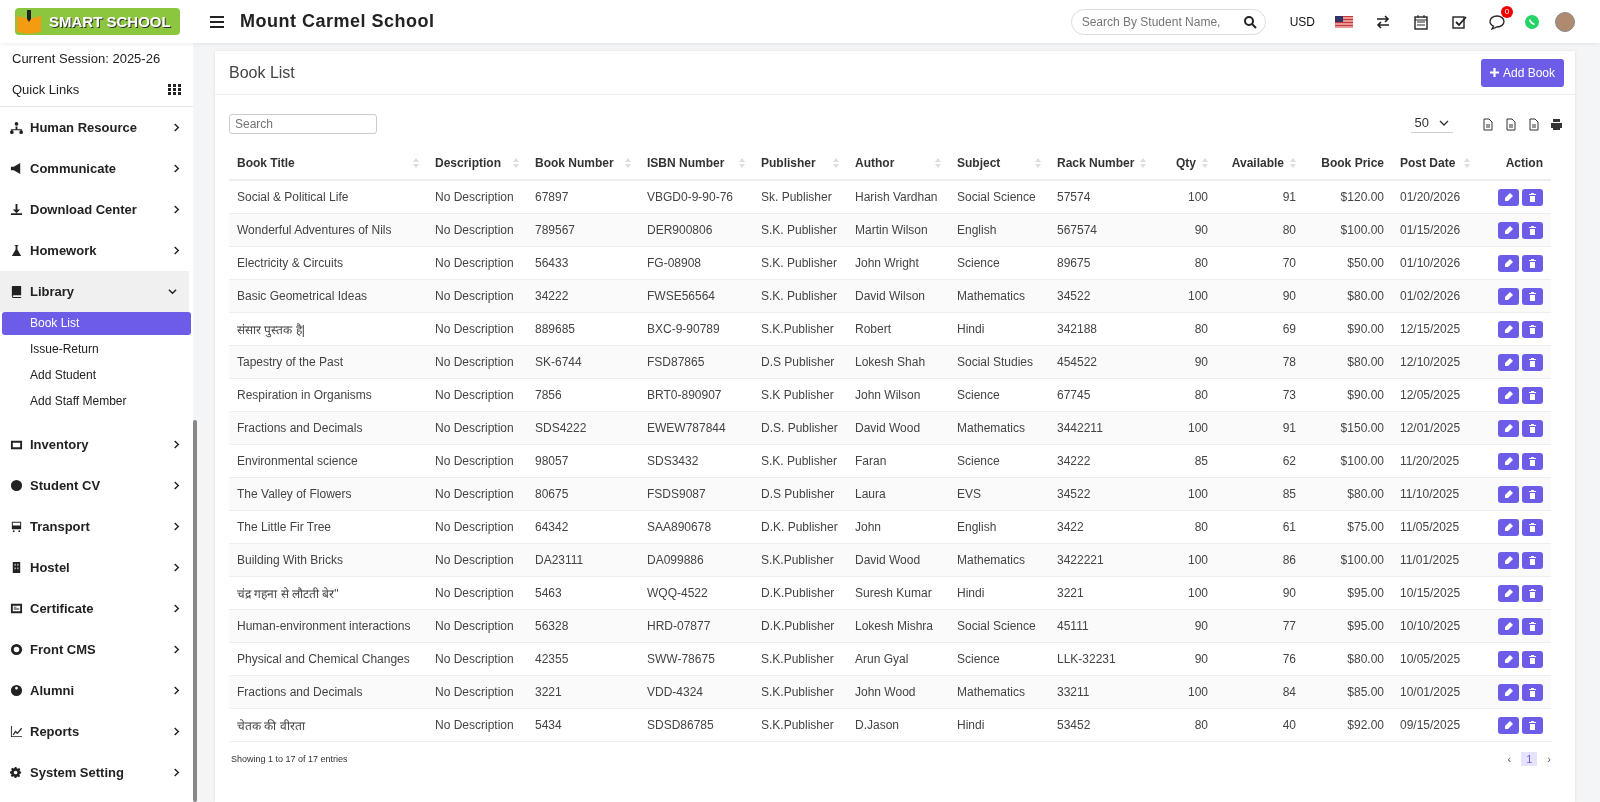 The image size is (1600, 802). What do you see at coordinates (574, 162) in the screenshot?
I see `column-header: Book Number` at bounding box center [574, 162].